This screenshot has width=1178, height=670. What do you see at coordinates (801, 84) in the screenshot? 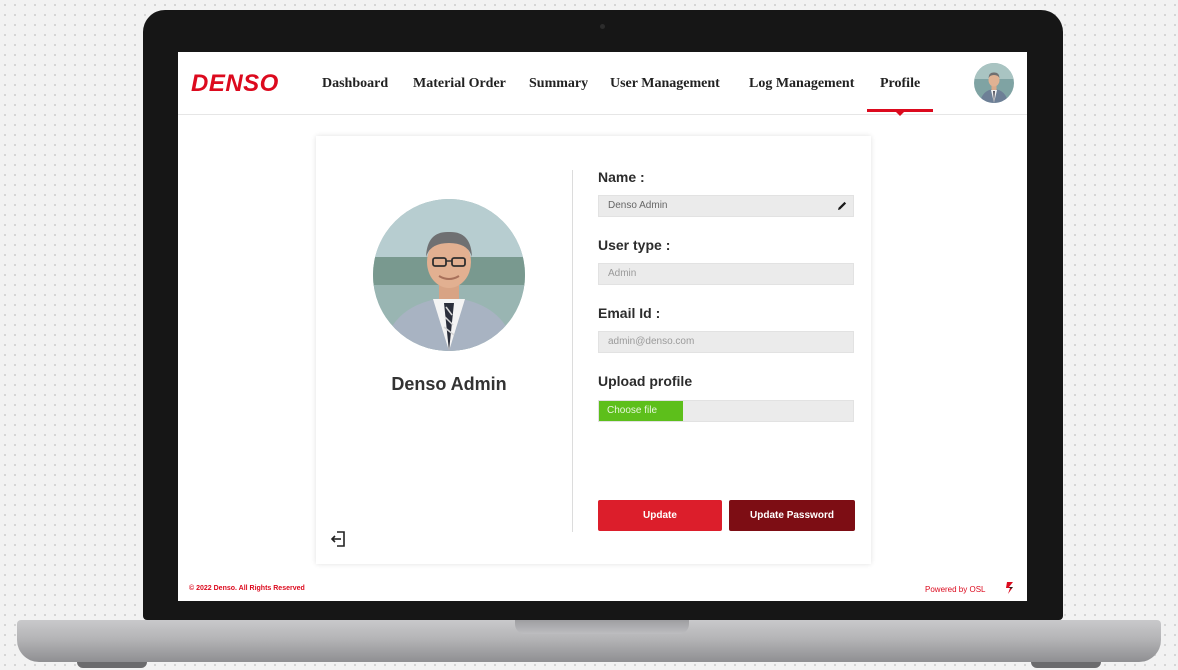
I see `nav-item-log-management: Log Management` at bounding box center [801, 84].